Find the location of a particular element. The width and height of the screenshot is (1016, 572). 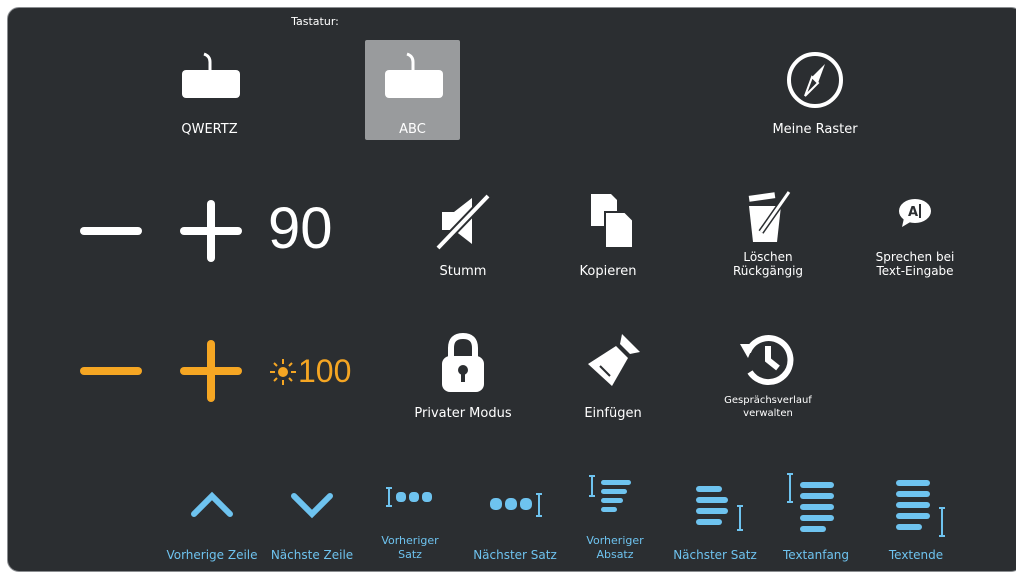

undo-delete-label-line2: Rückgängig is located at coordinates (768, 271).